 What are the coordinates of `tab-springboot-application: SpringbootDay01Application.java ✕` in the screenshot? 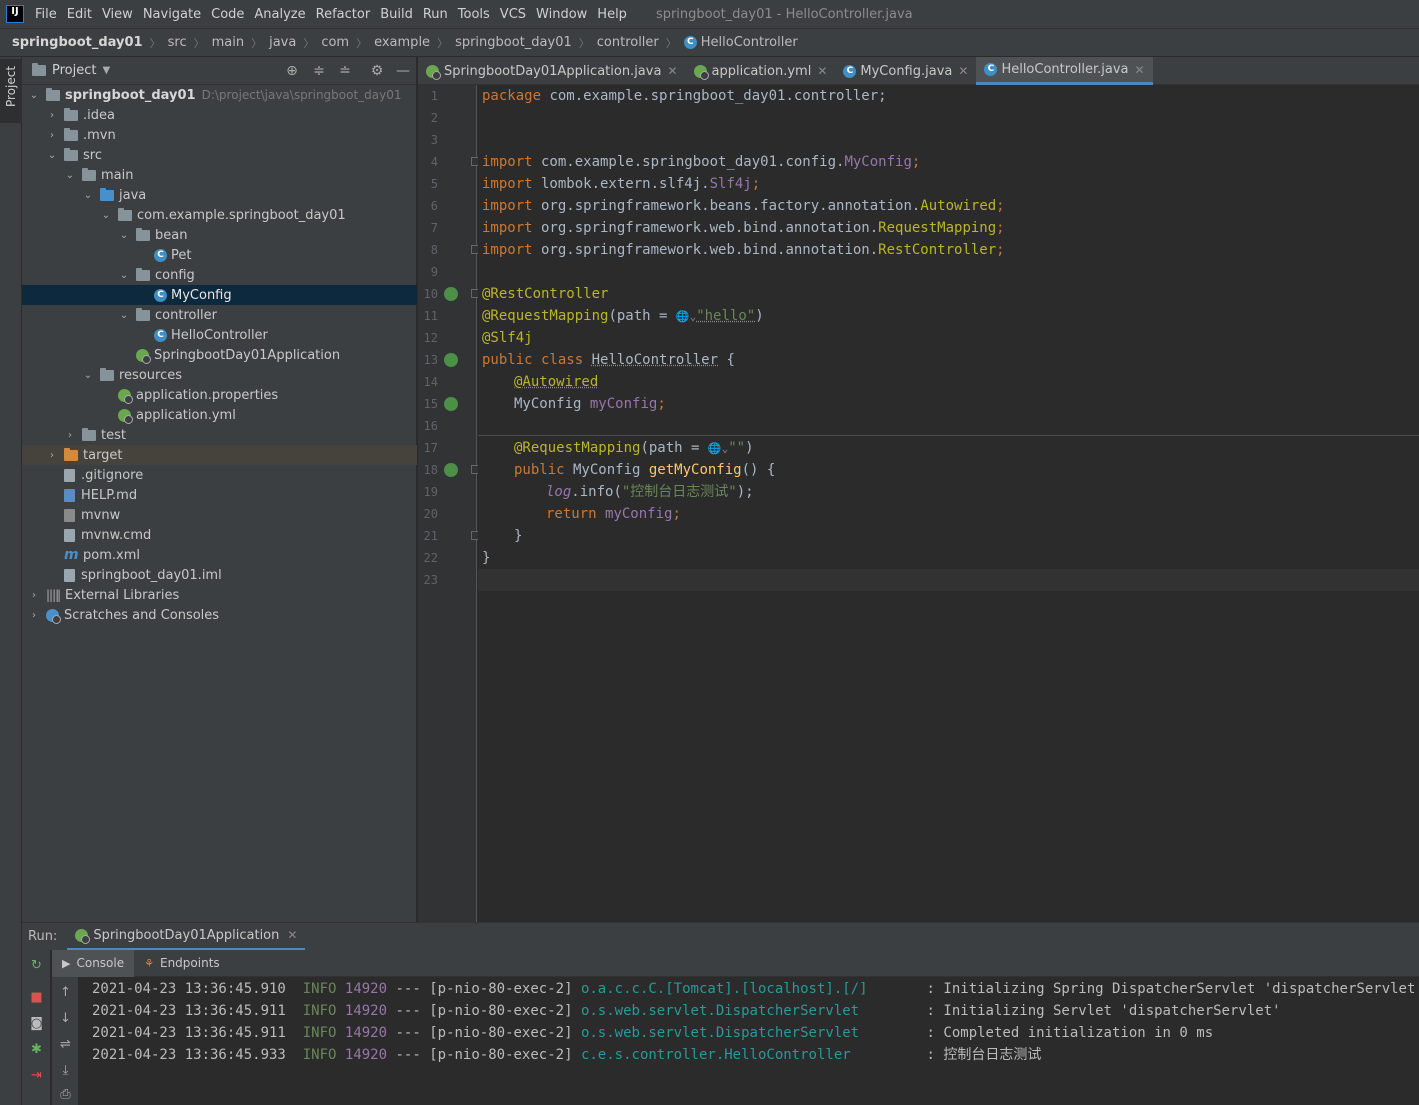 It's located at (552, 71).